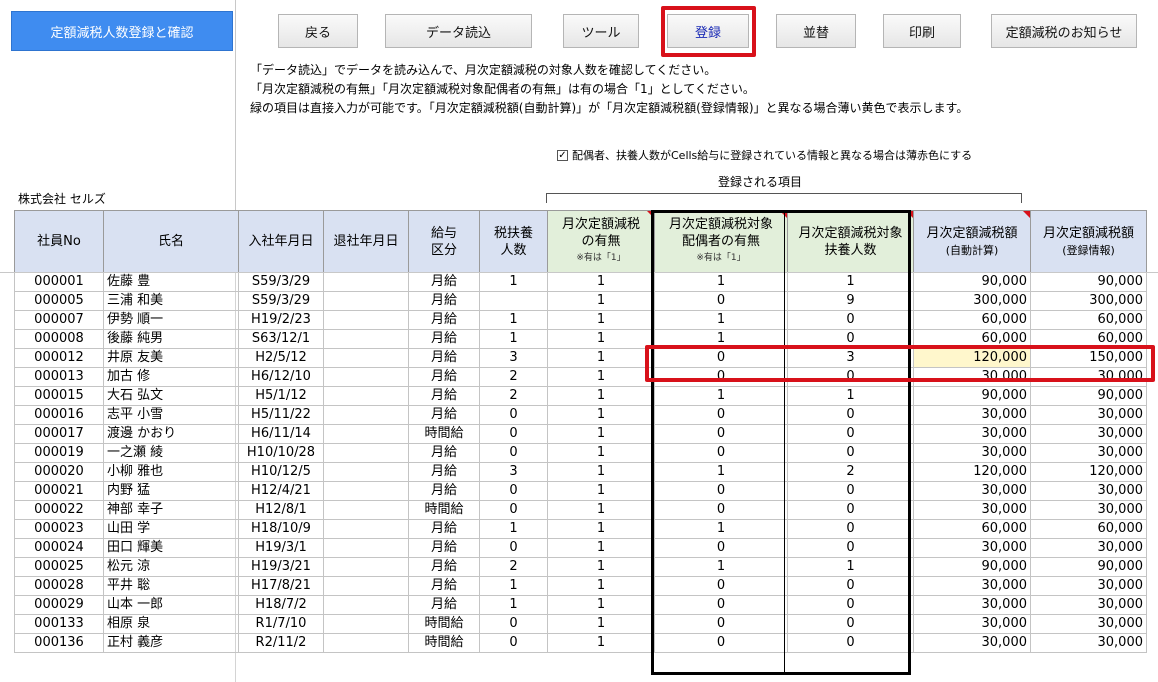  What do you see at coordinates (171, 301) in the screenshot?
I see `name-cell: 三浦 和美` at bounding box center [171, 301].